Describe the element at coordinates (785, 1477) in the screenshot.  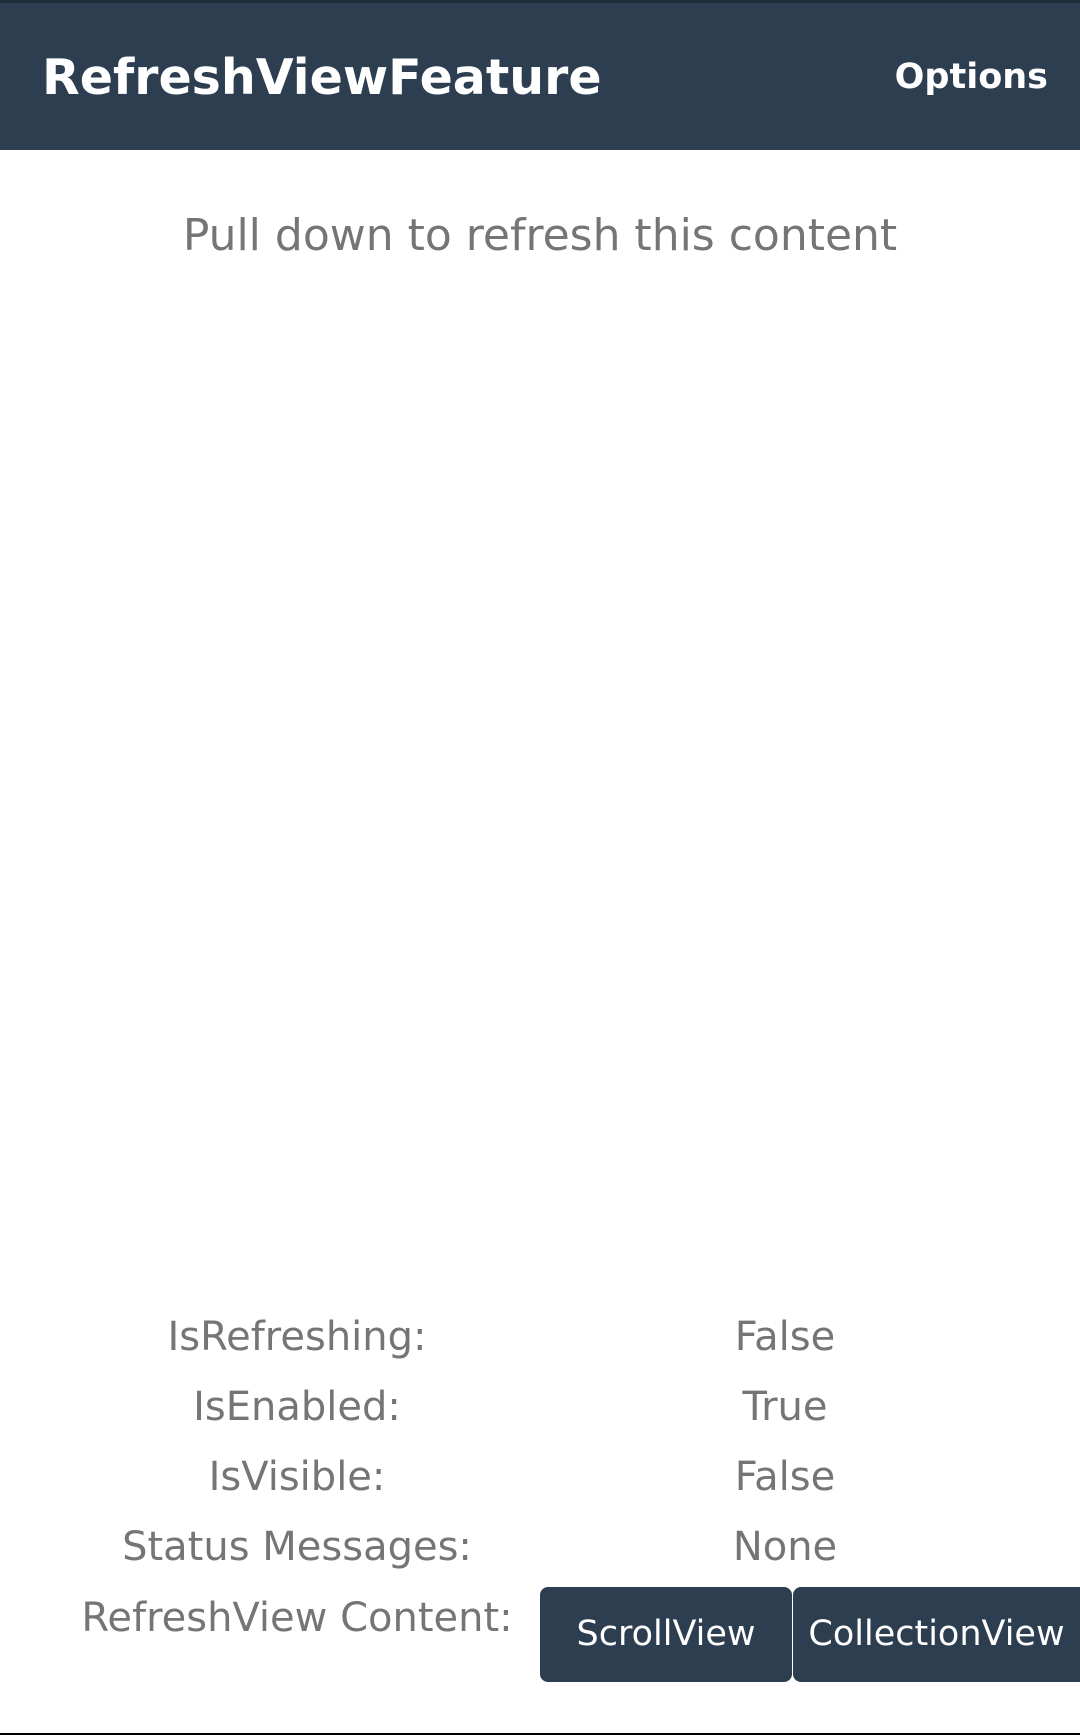
I see `is-visible-value: False` at that location.